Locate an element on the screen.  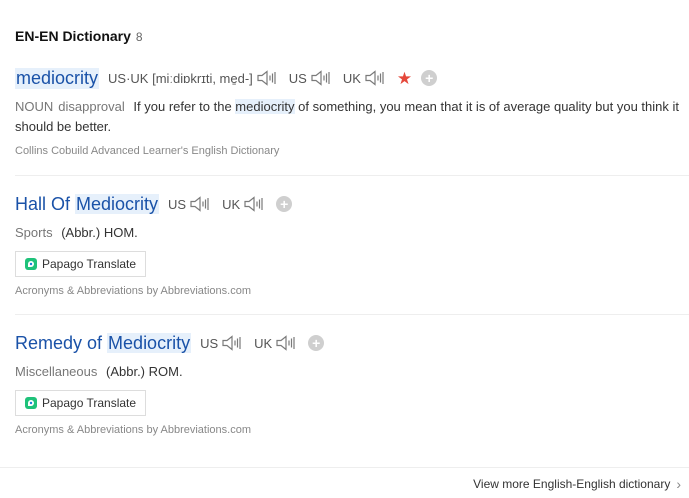
view-more-link: View more English-English dictionary › is located at coordinates (577, 484).